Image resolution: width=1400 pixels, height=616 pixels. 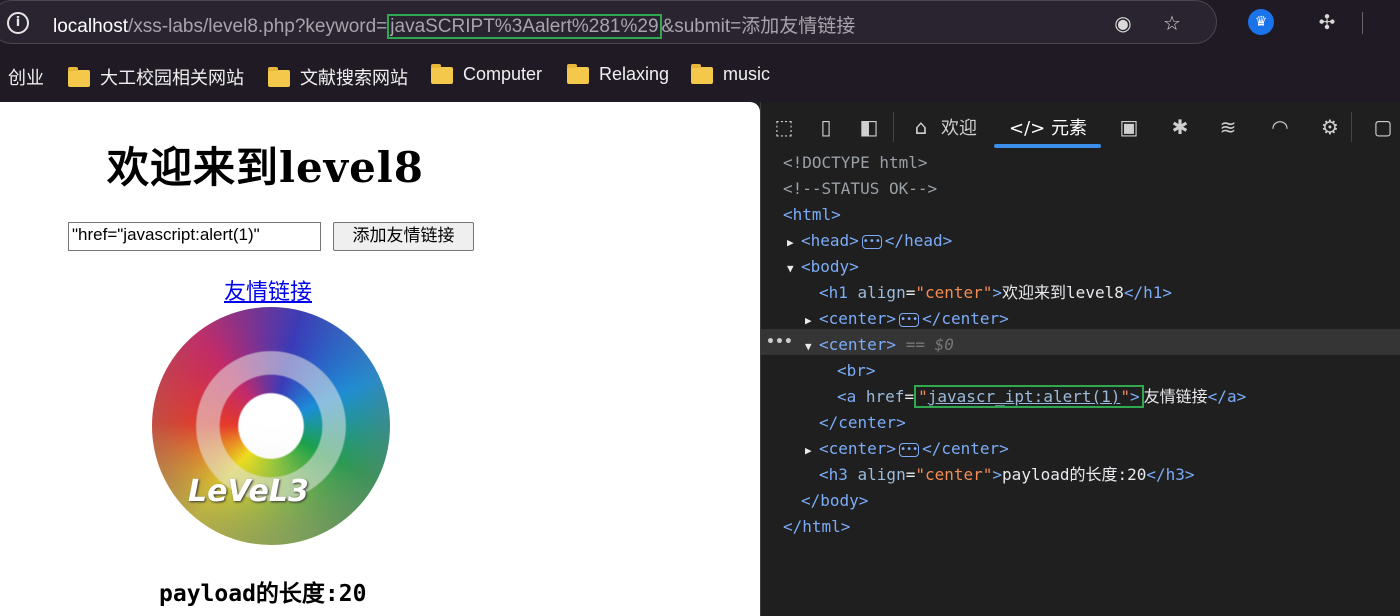 I want to click on dom-h3-node: <h3 align="center">payload的长度:20</h3>, so click(x=1007, y=475).